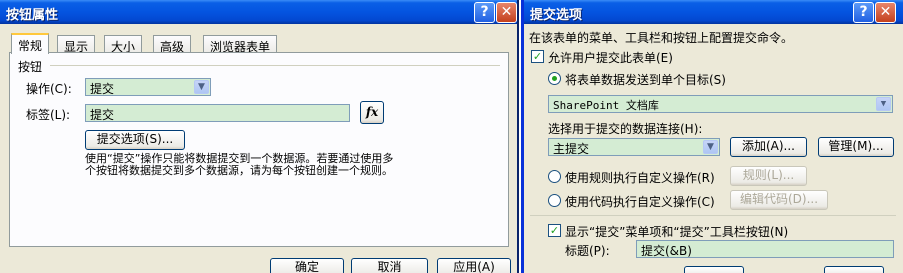 The height and width of the screenshot is (273, 903). I want to click on use-rules-radio, so click(554, 176).